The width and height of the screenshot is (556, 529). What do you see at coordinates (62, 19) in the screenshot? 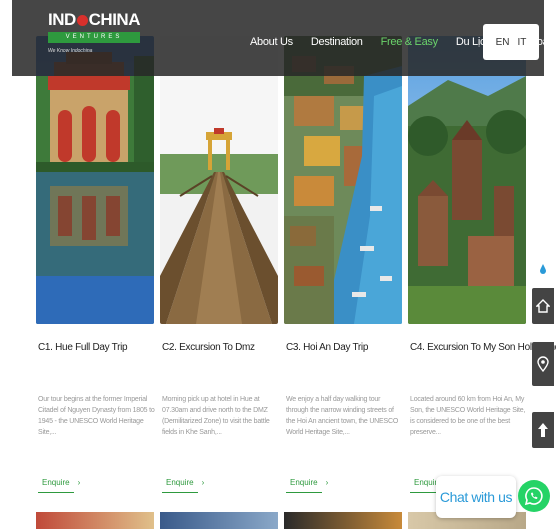
I see `logo-text-left: IND` at bounding box center [62, 19].